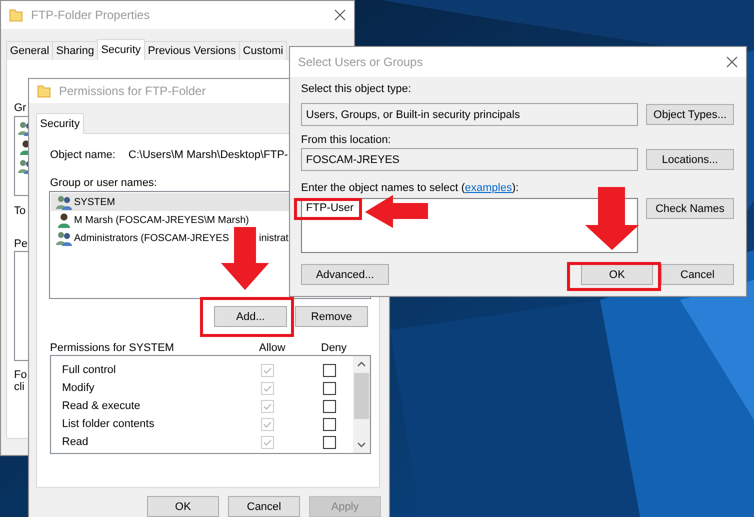 Image resolution: width=754 pixels, height=517 pixels. I want to click on location-field: FOSCAM-JREYES, so click(469, 159).